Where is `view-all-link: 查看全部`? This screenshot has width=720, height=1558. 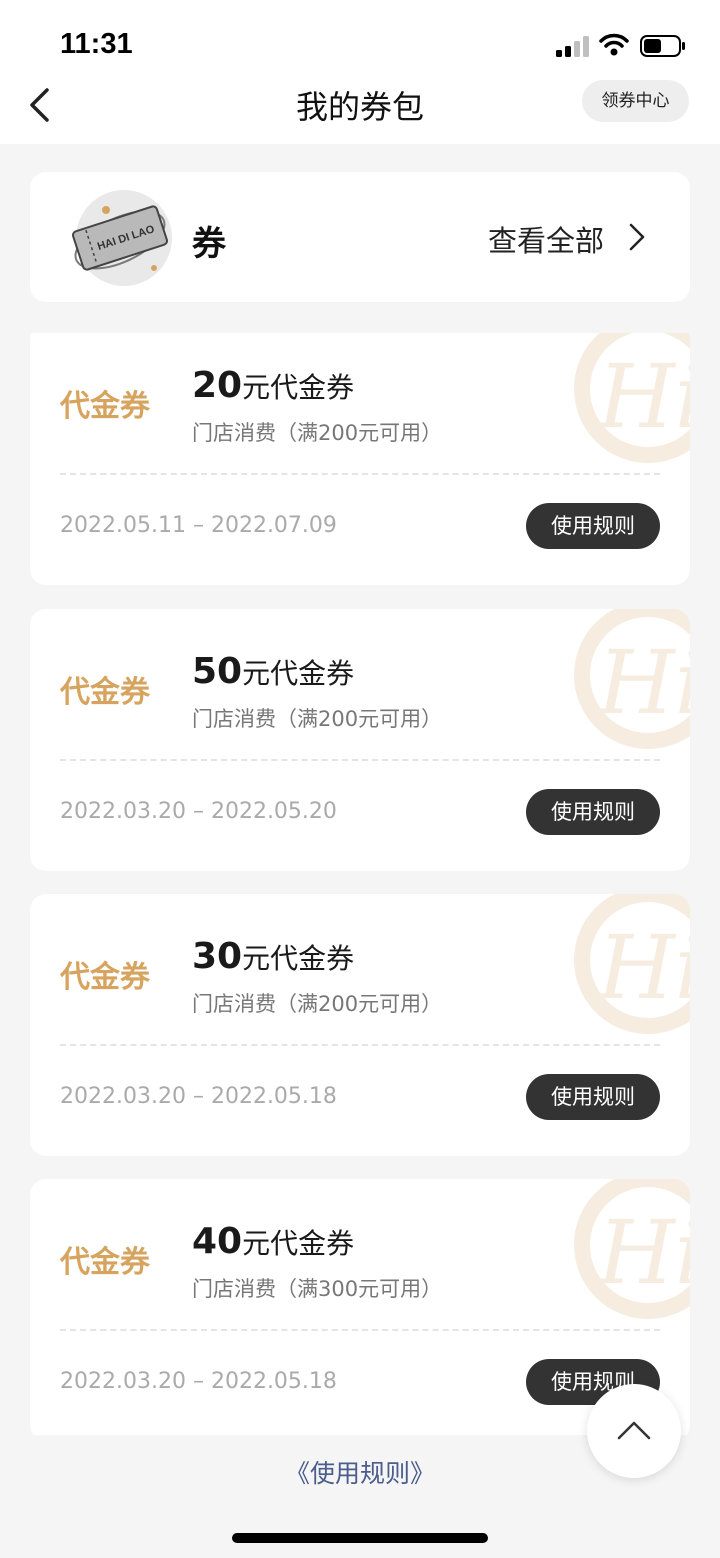
view-all-link: 查看全部 is located at coordinates (546, 239).